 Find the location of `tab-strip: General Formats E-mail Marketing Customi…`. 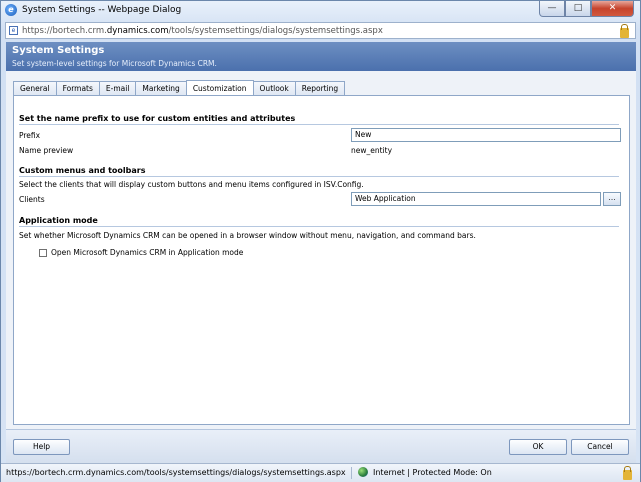

tab-strip: General Formats E-mail Marketing Customi… is located at coordinates (179, 88).